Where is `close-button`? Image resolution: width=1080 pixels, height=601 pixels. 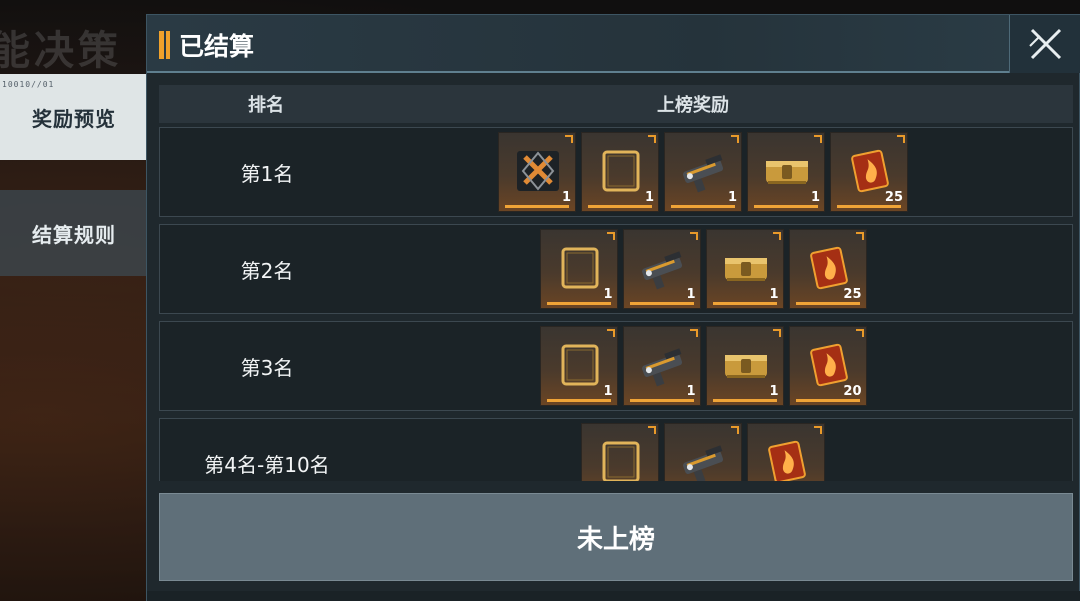
close-button is located at coordinates (1044, 44).